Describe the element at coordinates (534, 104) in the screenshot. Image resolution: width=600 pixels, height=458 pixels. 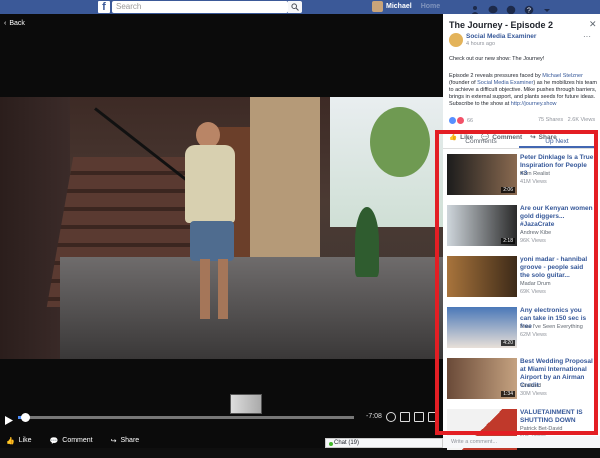
I see `url-link: http://journey.show` at that location.